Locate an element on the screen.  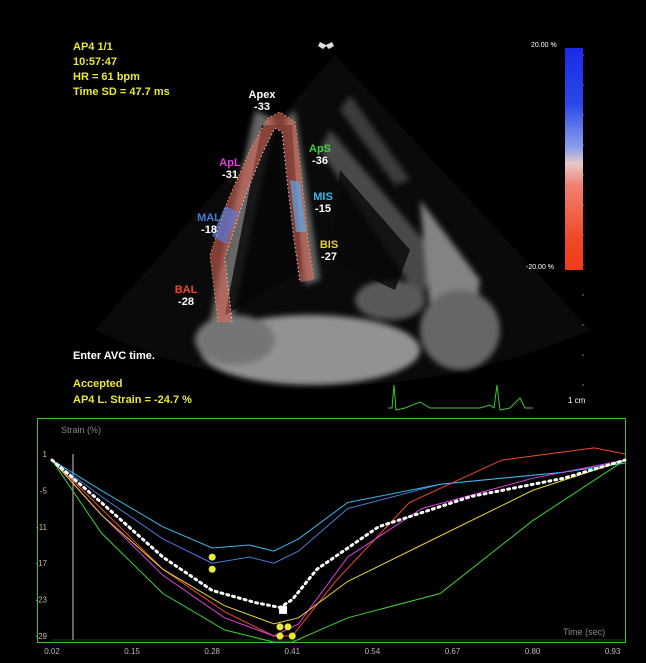
segment-name: BIS is located at coordinates (329, 245).